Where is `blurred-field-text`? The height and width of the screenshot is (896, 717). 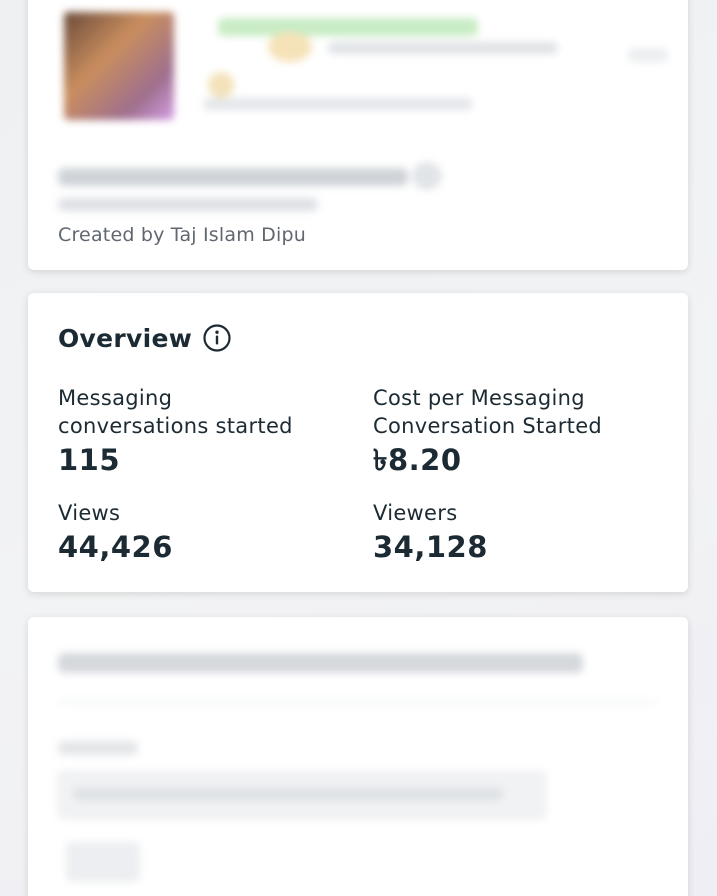 blurred-field-text is located at coordinates (288, 794).